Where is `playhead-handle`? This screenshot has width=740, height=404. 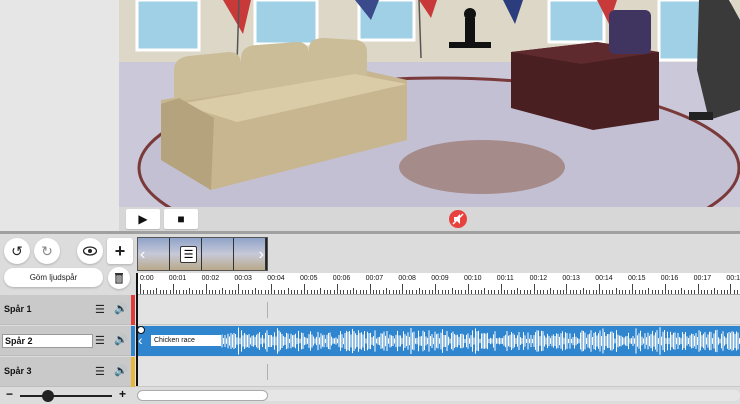
playhead-handle is located at coordinates (141, 330).